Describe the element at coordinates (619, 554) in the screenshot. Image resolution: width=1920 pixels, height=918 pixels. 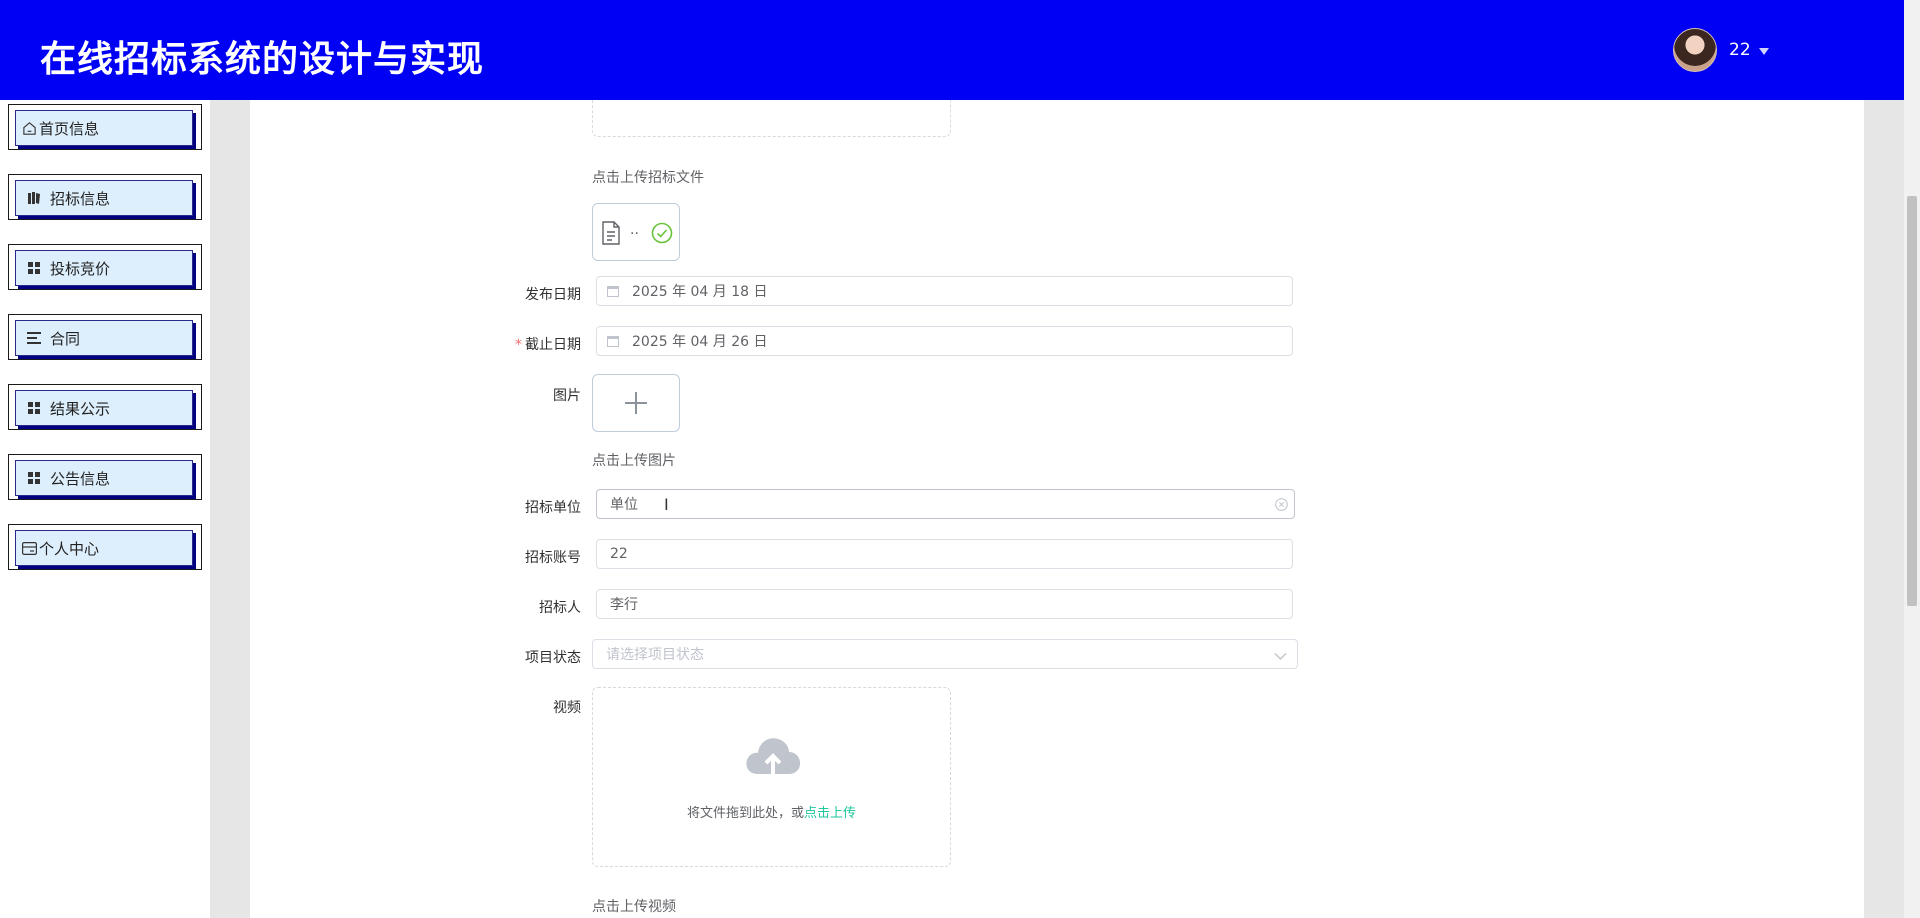
I see `account-value: 22` at that location.